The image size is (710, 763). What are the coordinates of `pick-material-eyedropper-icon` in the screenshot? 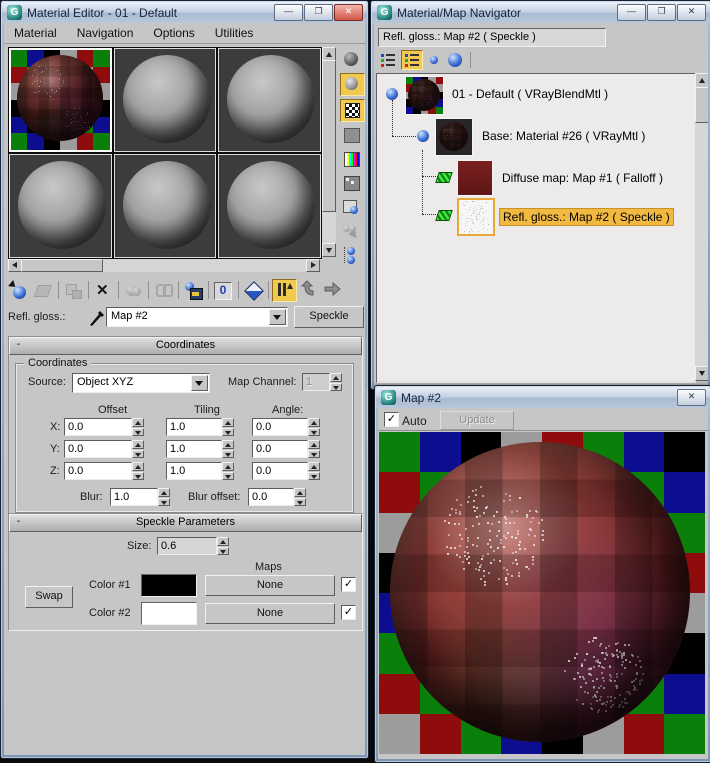 It's located at (97, 318).